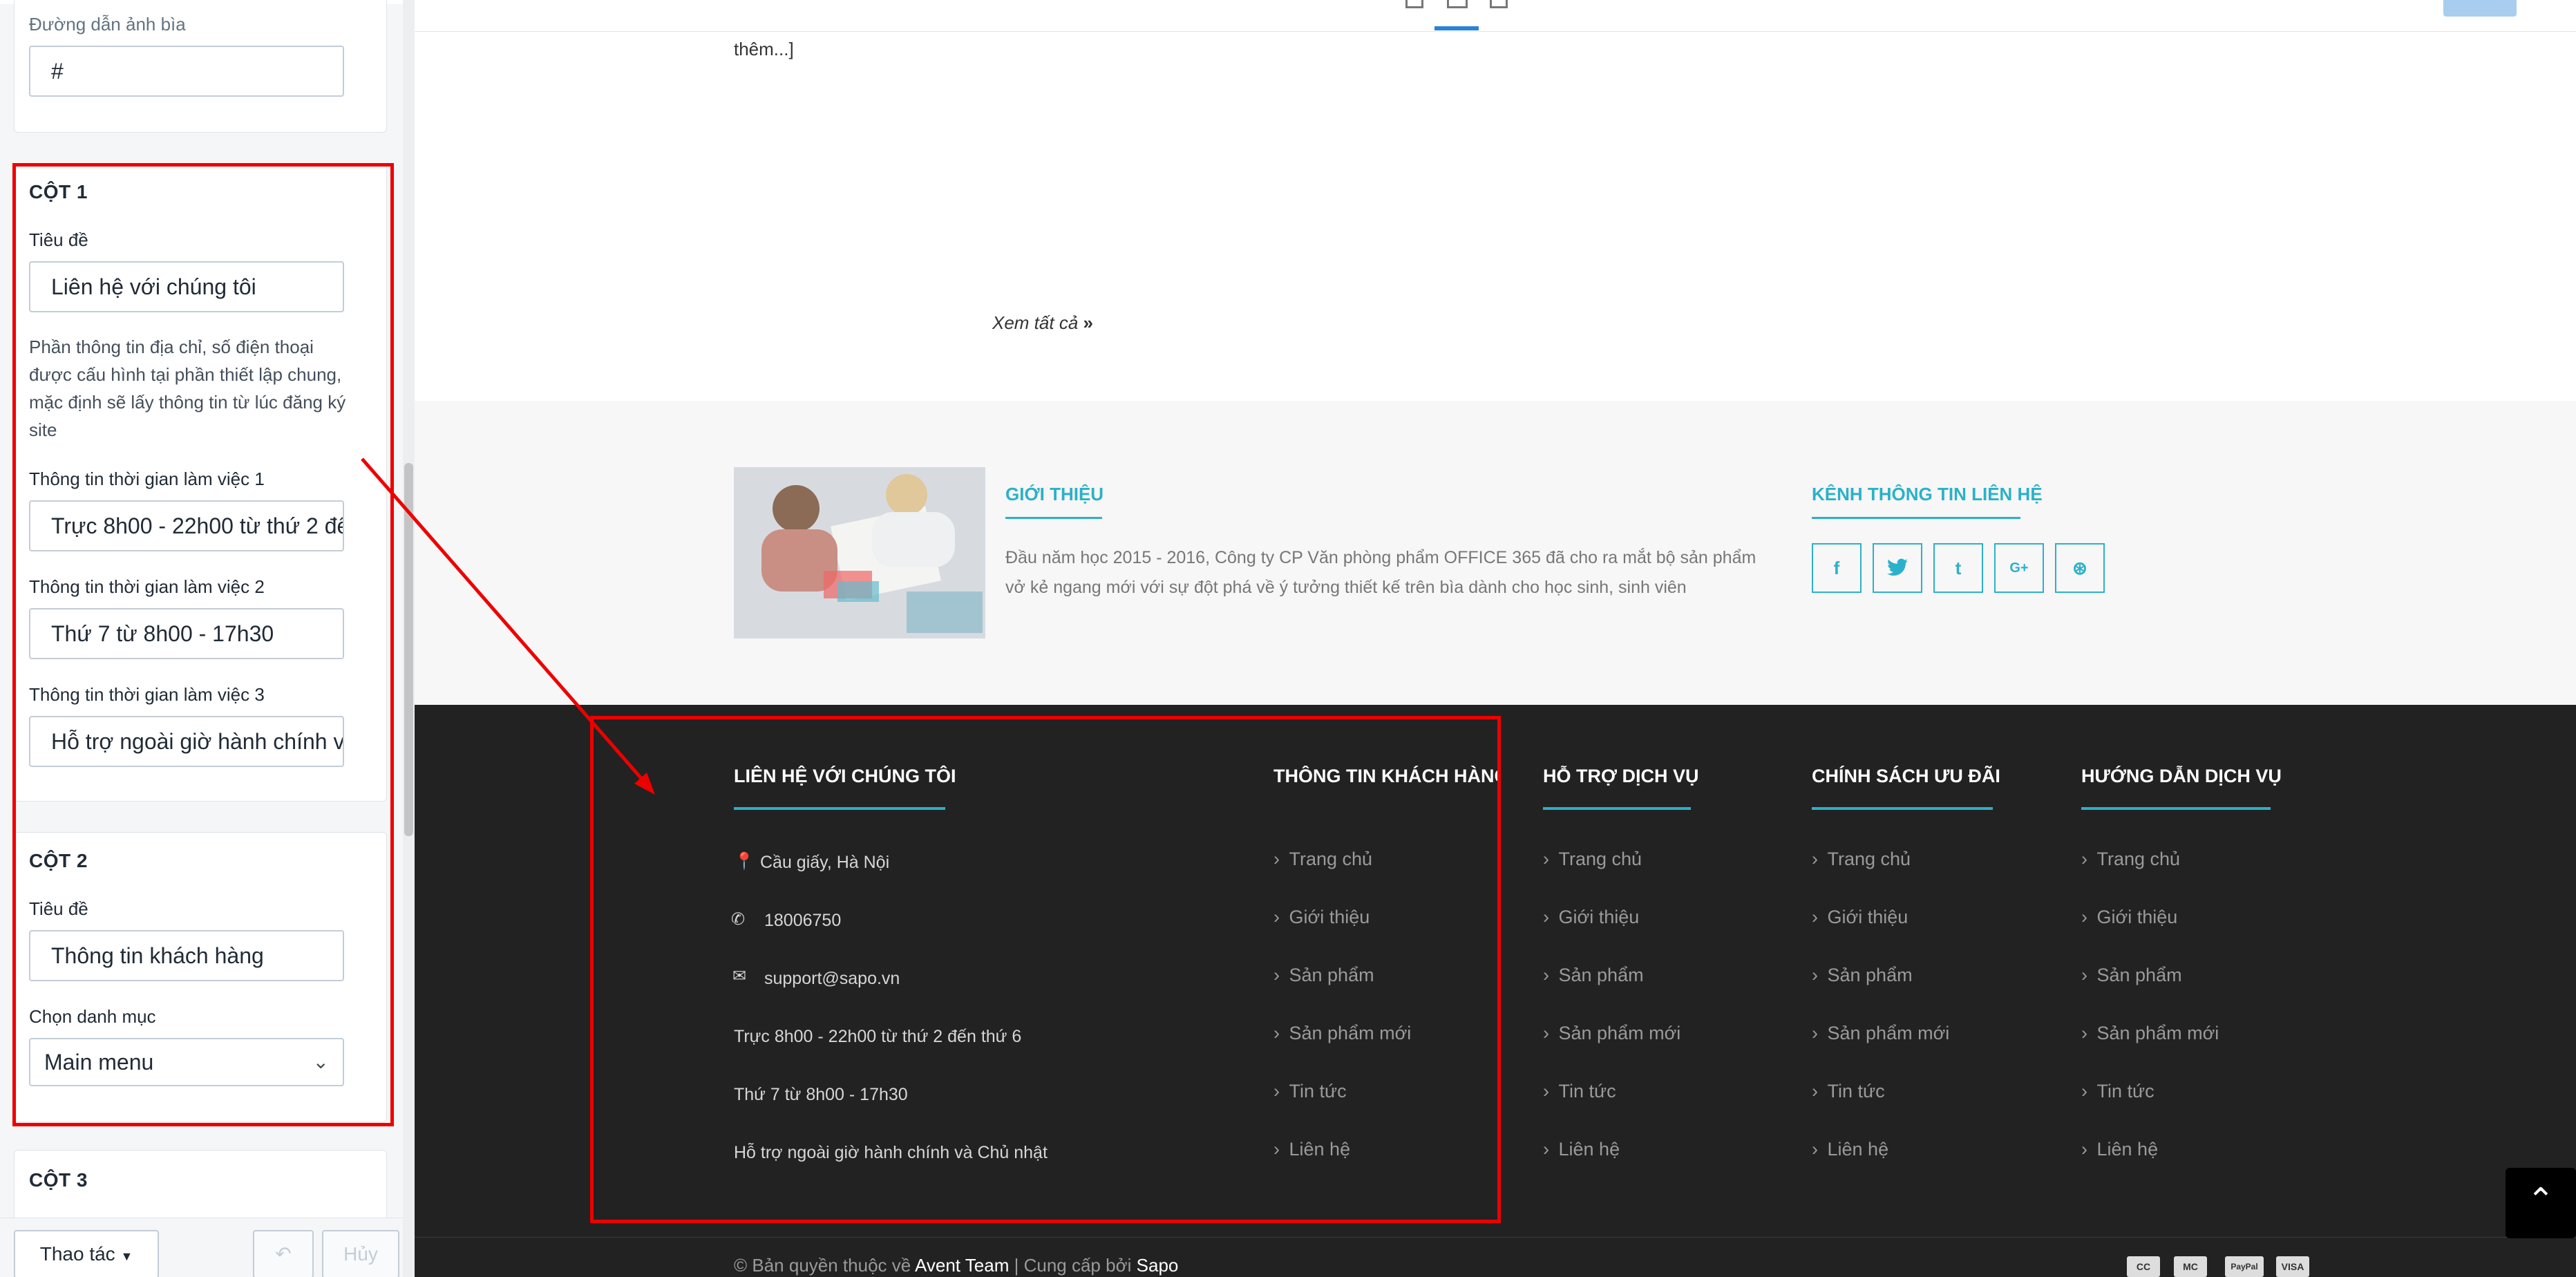 This screenshot has width=2576, height=1277. I want to click on work-time-1-input: Trực 8h00 - 22h00 từ thứ 2 đến thứ 6, so click(186, 525).